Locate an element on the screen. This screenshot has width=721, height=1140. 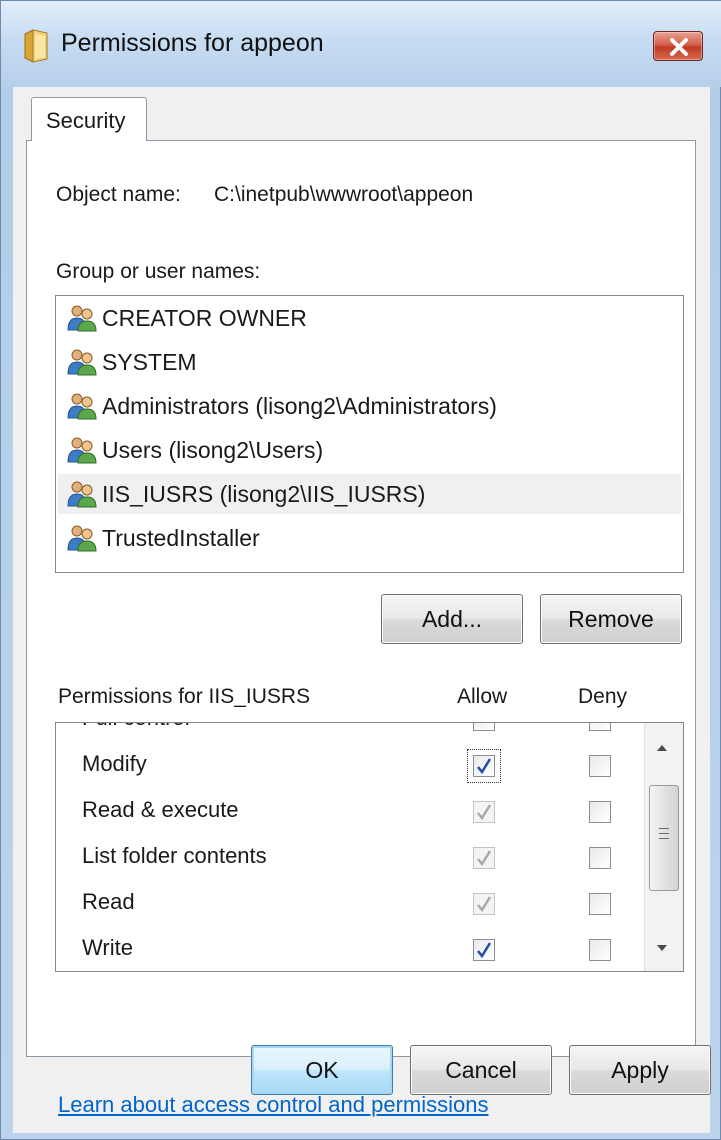
cancel-button: Cancel is located at coordinates (481, 1070).